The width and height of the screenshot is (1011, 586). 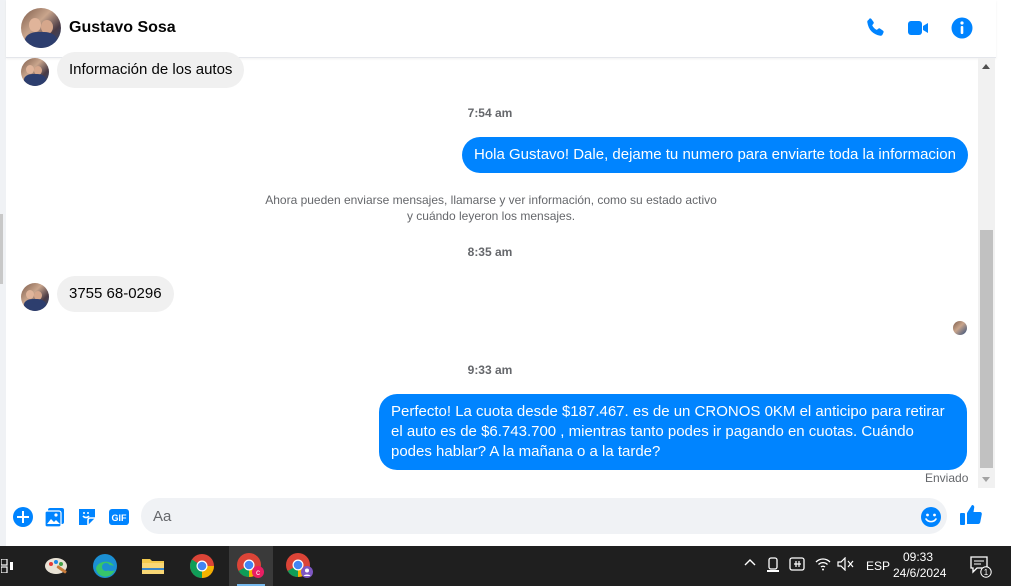 What do you see at coordinates (202, 566) in the screenshot?
I see `chrome-icon` at bounding box center [202, 566].